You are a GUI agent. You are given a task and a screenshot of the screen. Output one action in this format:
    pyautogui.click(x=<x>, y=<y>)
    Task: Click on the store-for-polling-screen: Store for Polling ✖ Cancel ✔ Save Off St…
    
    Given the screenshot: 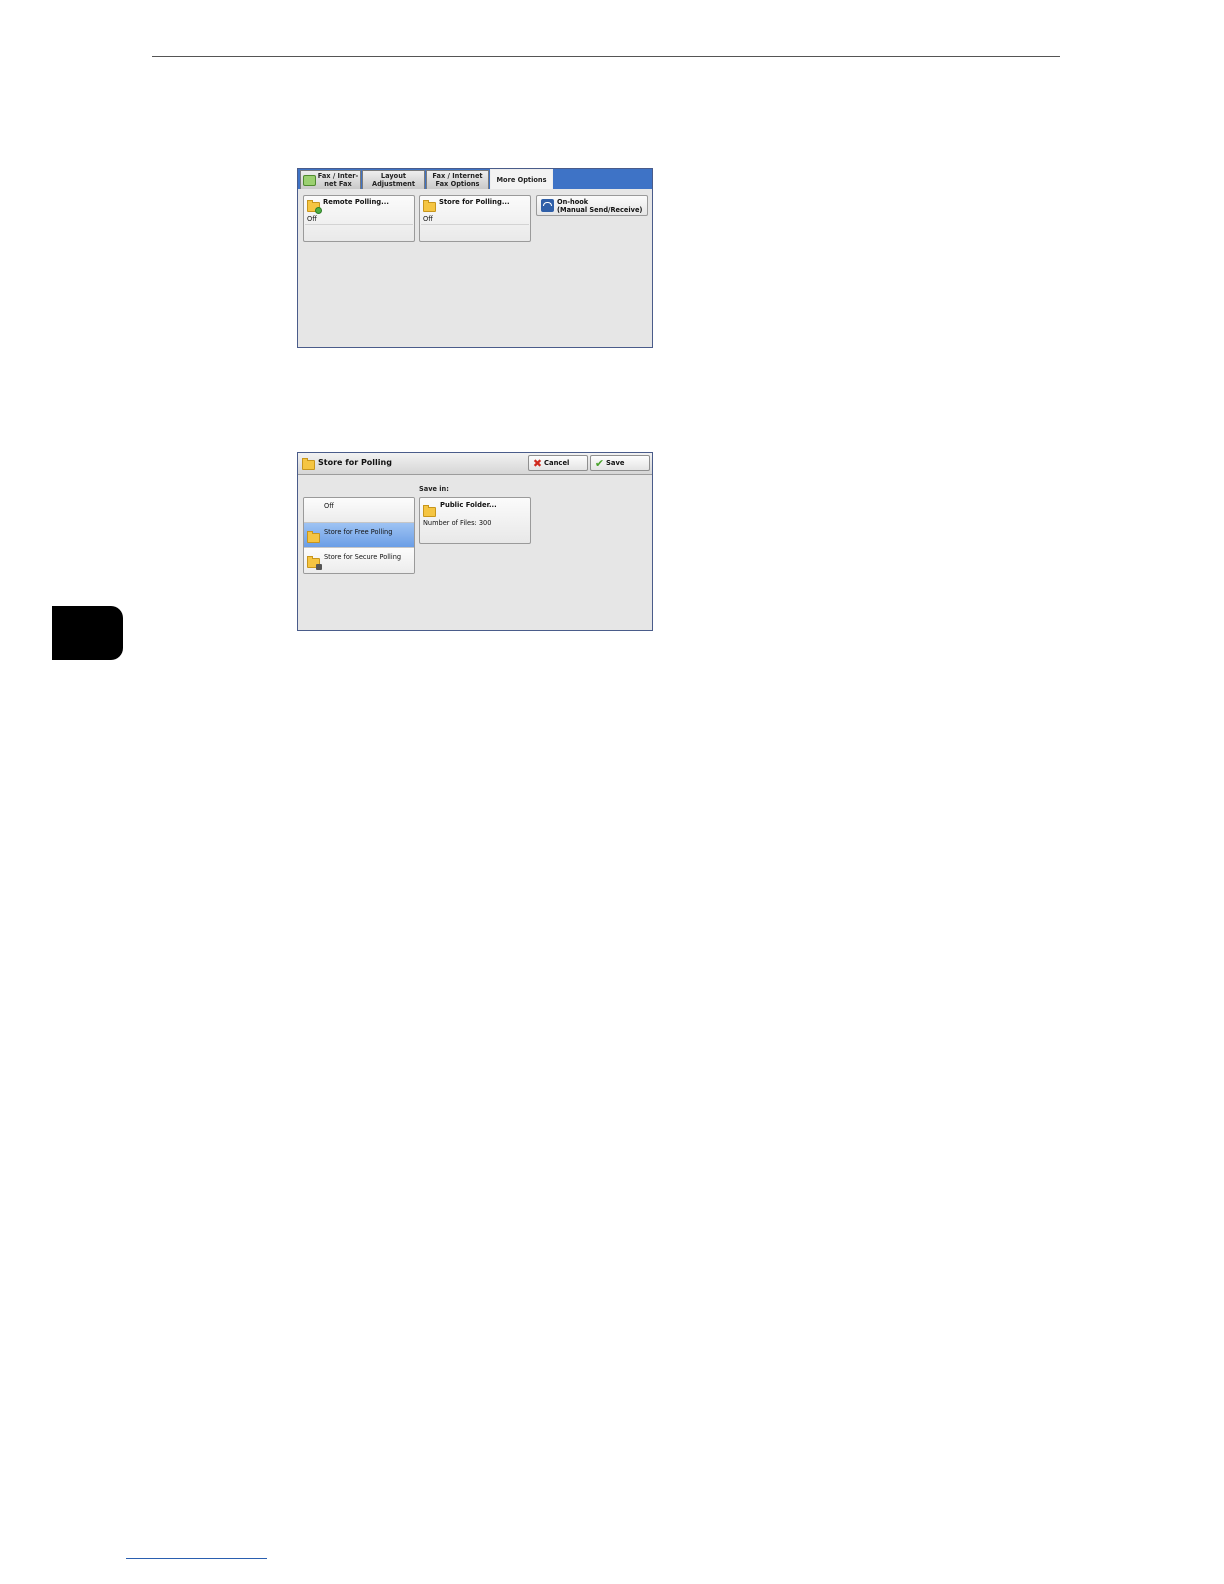 What is the action you would take?
    pyautogui.click(x=475, y=541)
    